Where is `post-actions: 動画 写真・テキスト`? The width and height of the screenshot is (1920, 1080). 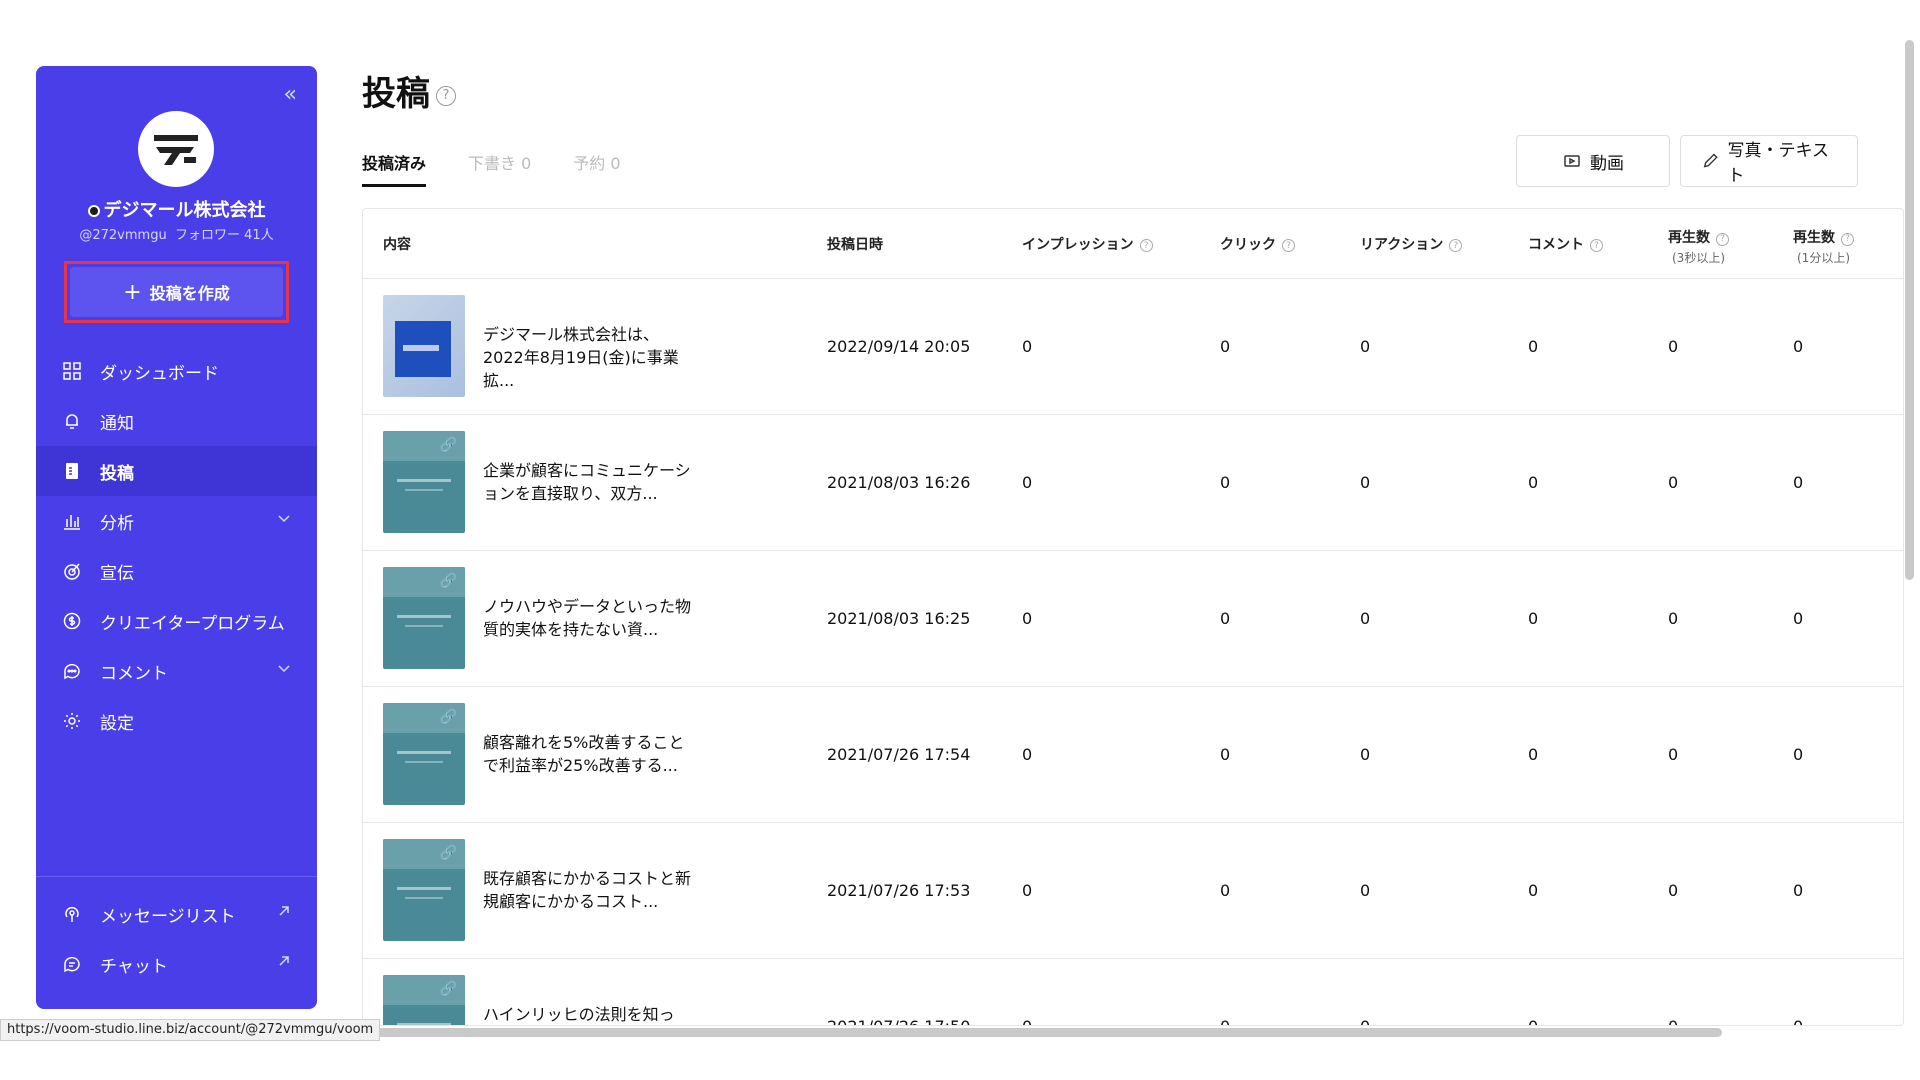 post-actions: 動画 写真・テキスト is located at coordinates (1687, 161).